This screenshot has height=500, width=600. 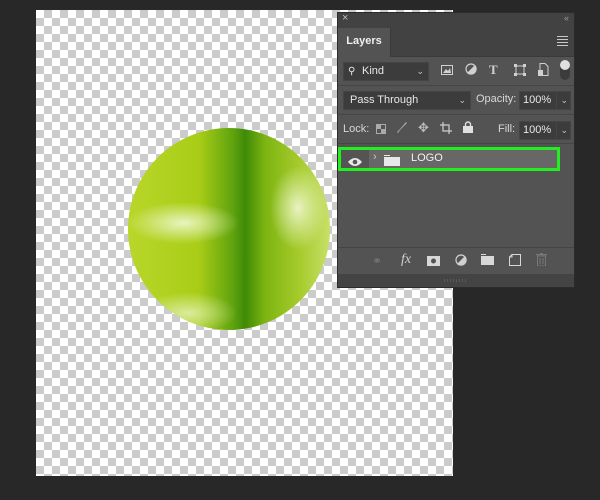 I want to click on fill-input: 100%, so click(x=538, y=130).